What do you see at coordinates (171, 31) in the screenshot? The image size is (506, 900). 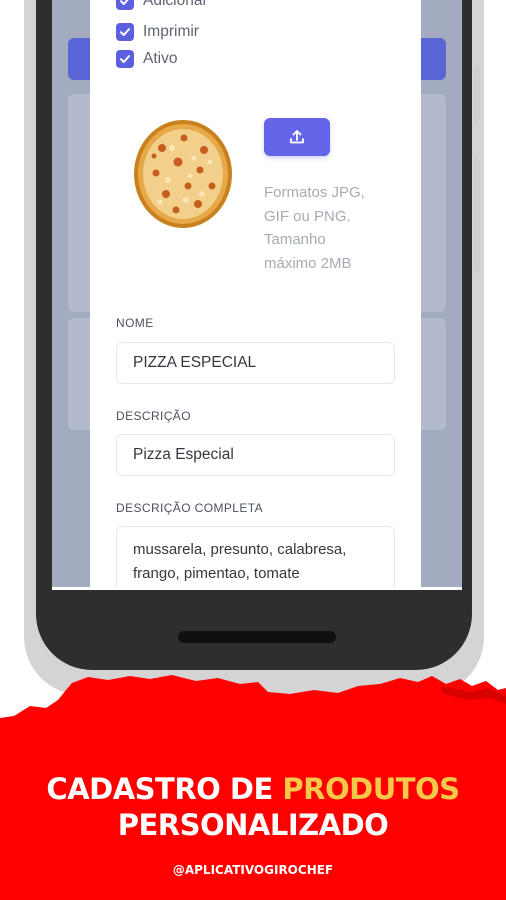 I see `checkbox-label: Imprimir` at bounding box center [171, 31].